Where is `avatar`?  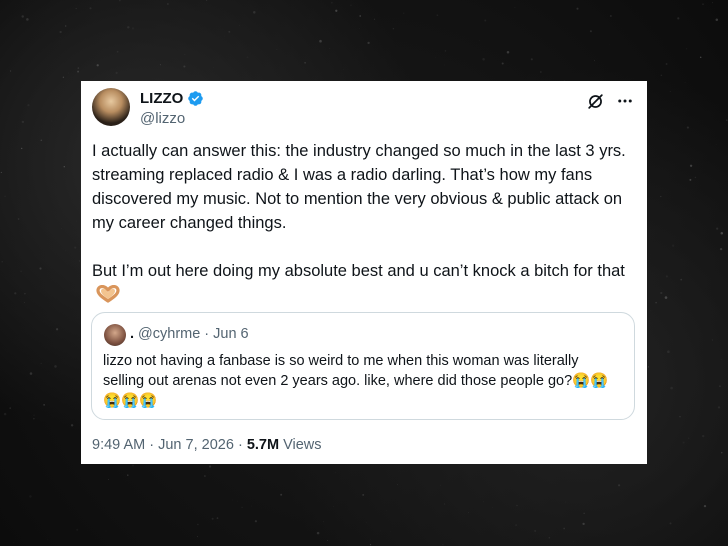 avatar is located at coordinates (111, 107).